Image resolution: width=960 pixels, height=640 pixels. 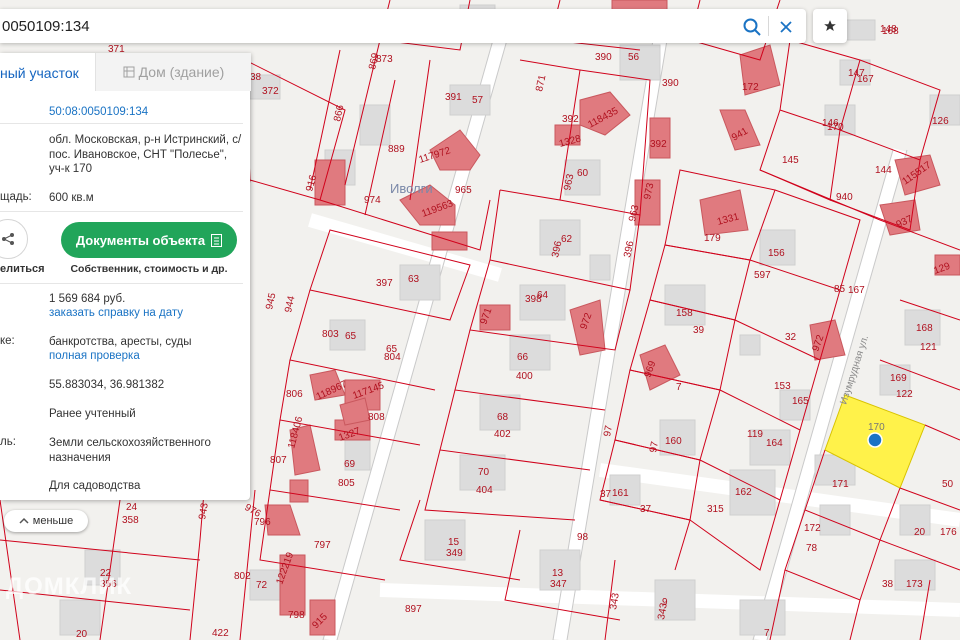 What do you see at coordinates (146, 313) in the screenshot?
I see `order-certificate-link: заказать справку на дату` at bounding box center [146, 313].